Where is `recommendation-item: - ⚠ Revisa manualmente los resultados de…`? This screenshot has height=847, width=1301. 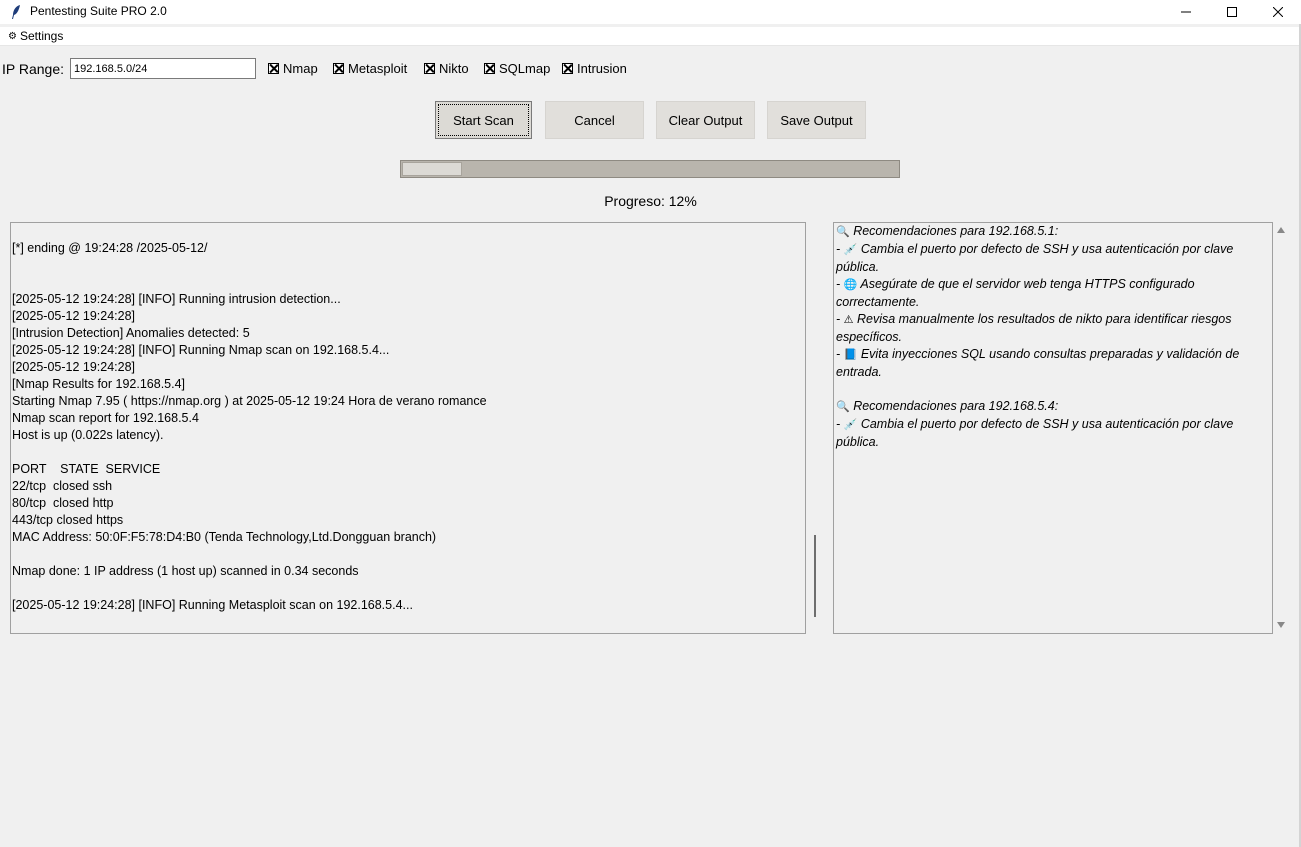 recommendation-item: - ⚠ Revisa manualmente los resultados de… is located at coordinates (1053, 328).